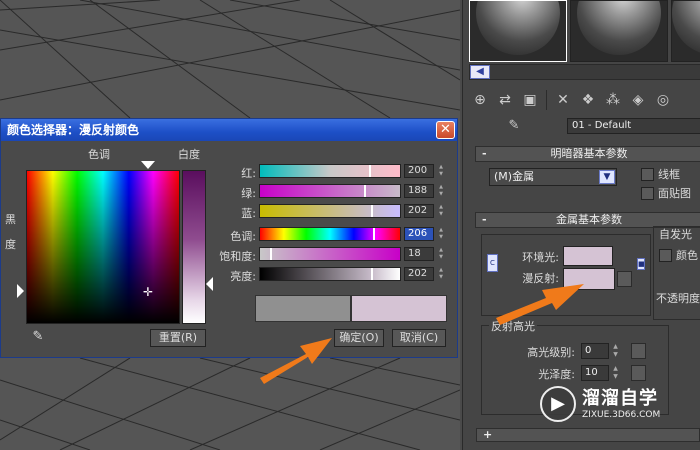 The image size is (700, 450). I want to click on opacity-label: 不透明度, so click(678, 298).